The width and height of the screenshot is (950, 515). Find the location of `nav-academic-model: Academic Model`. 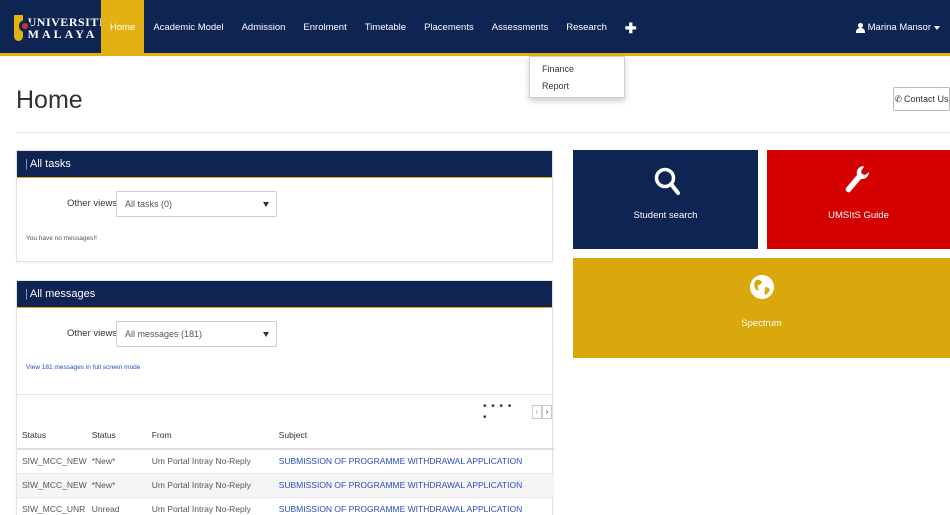

nav-academic-model: Academic Model is located at coordinates (188, 28).